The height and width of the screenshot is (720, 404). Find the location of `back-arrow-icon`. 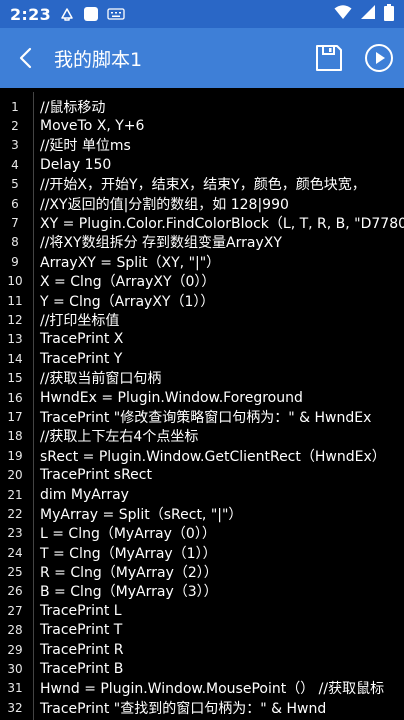

back-arrow-icon is located at coordinates (25, 58).